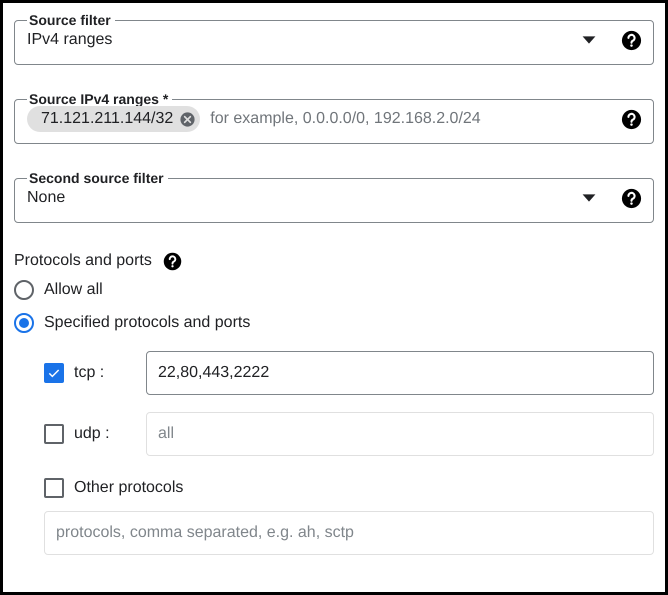  Describe the element at coordinates (334, 196) in the screenshot. I see `select-field: Second source filter None` at that location.